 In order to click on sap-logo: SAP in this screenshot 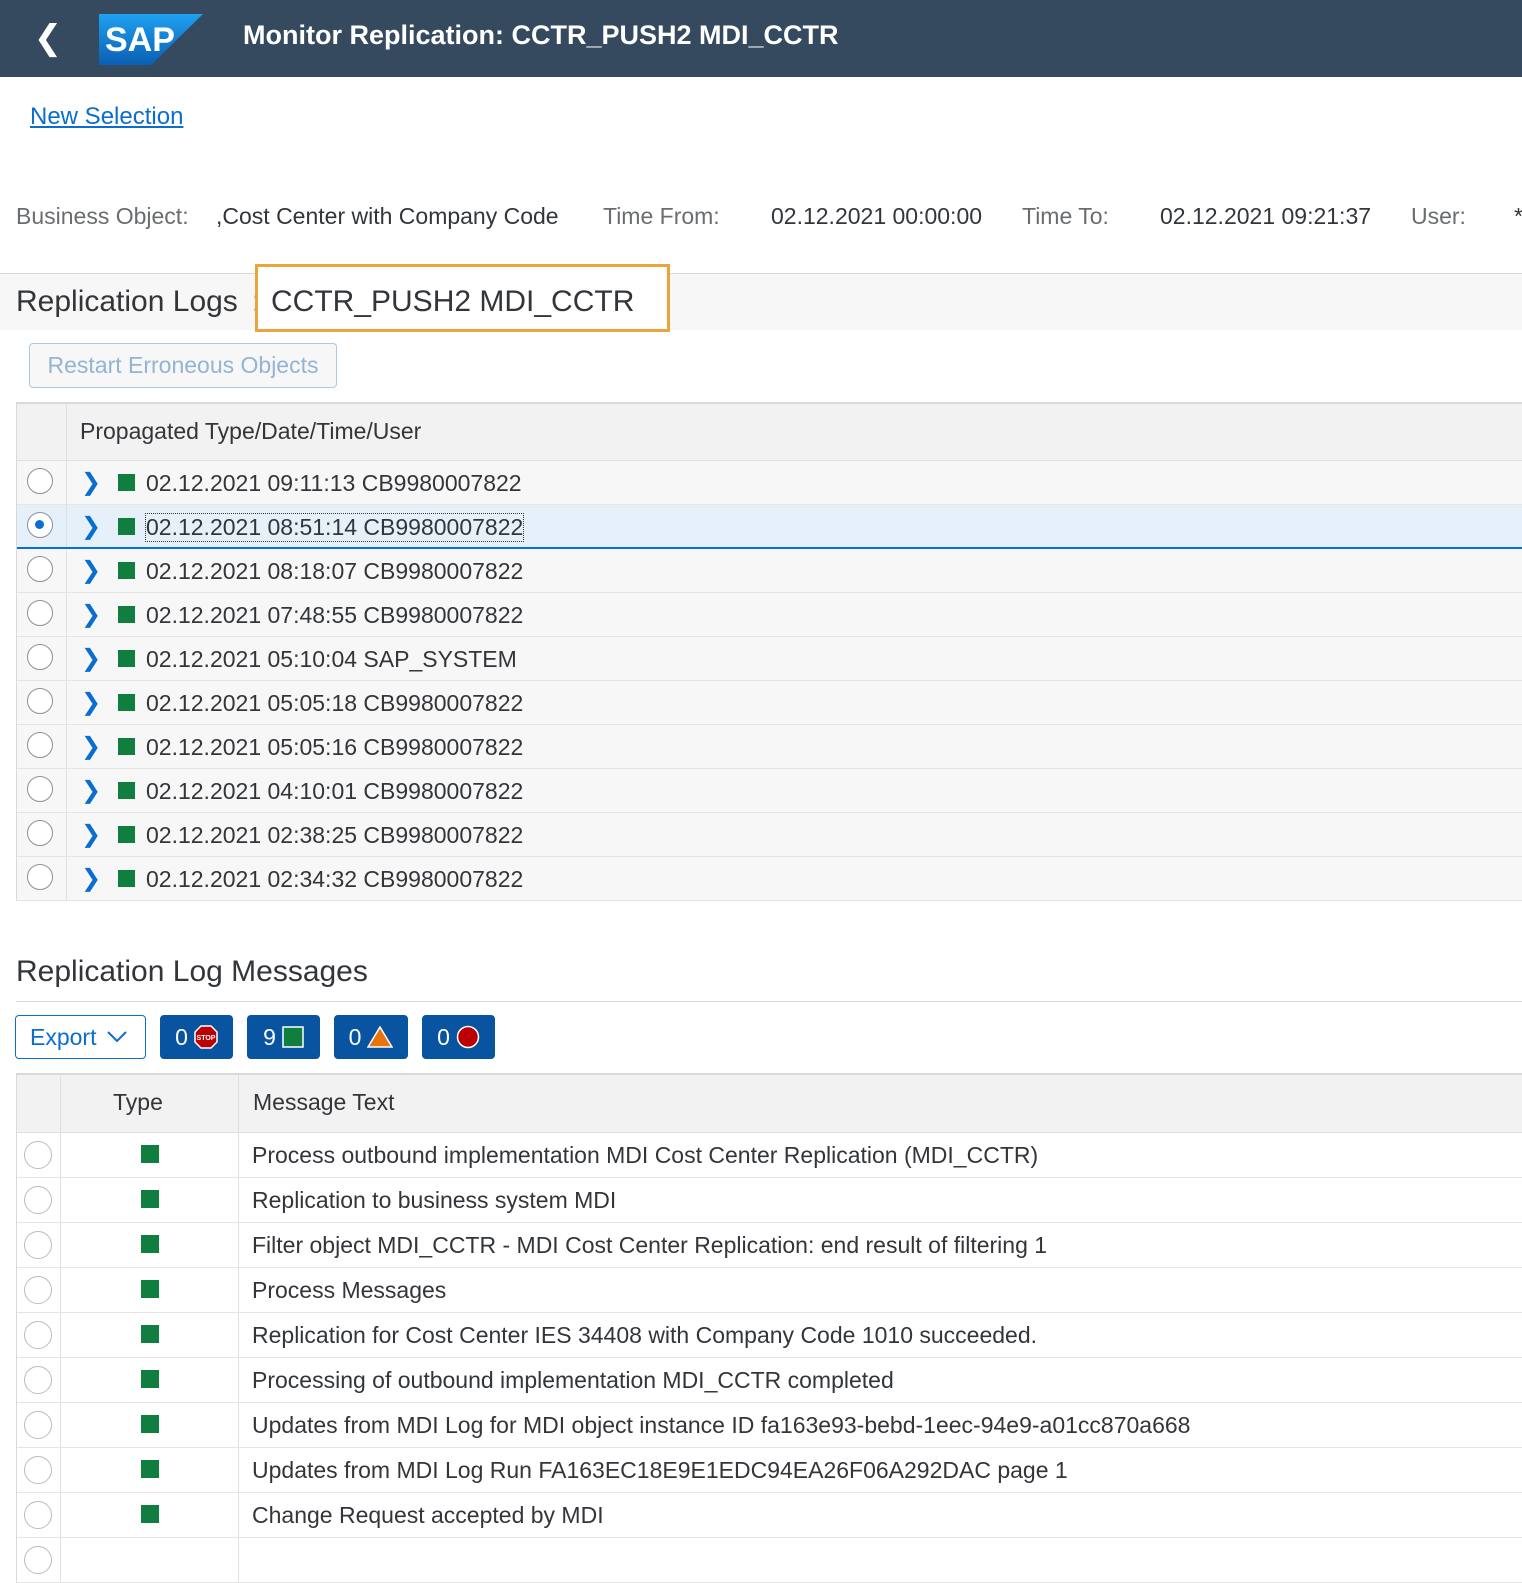, I will do `click(151, 39)`.